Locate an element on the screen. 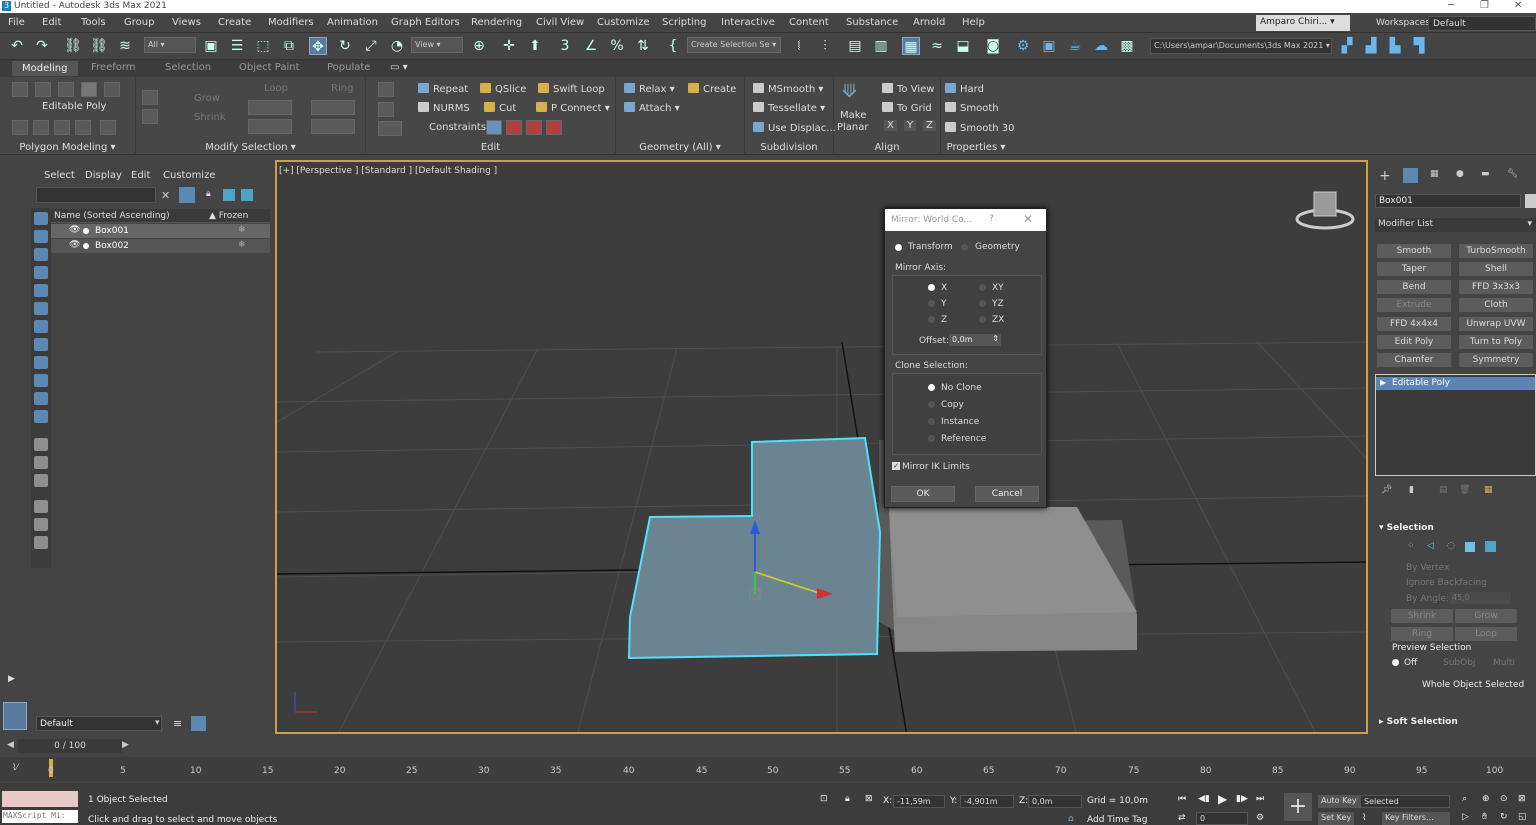  set-key-big-icon: + is located at coordinates (1298, 807).